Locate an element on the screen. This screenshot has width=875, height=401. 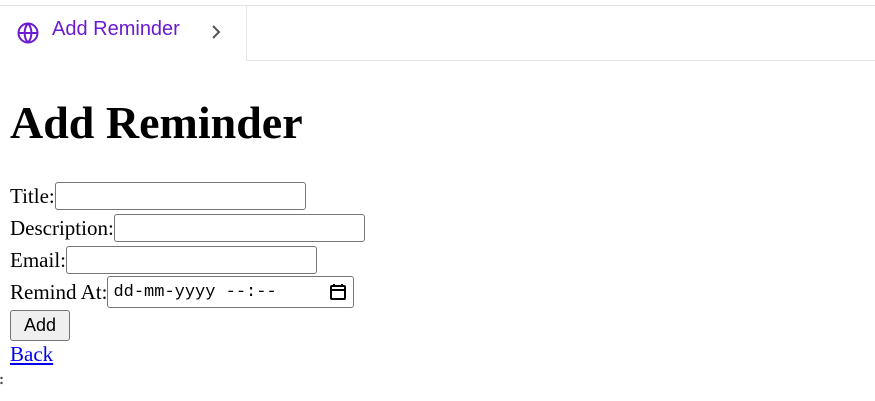
email-label: Email: is located at coordinates (38, 259).